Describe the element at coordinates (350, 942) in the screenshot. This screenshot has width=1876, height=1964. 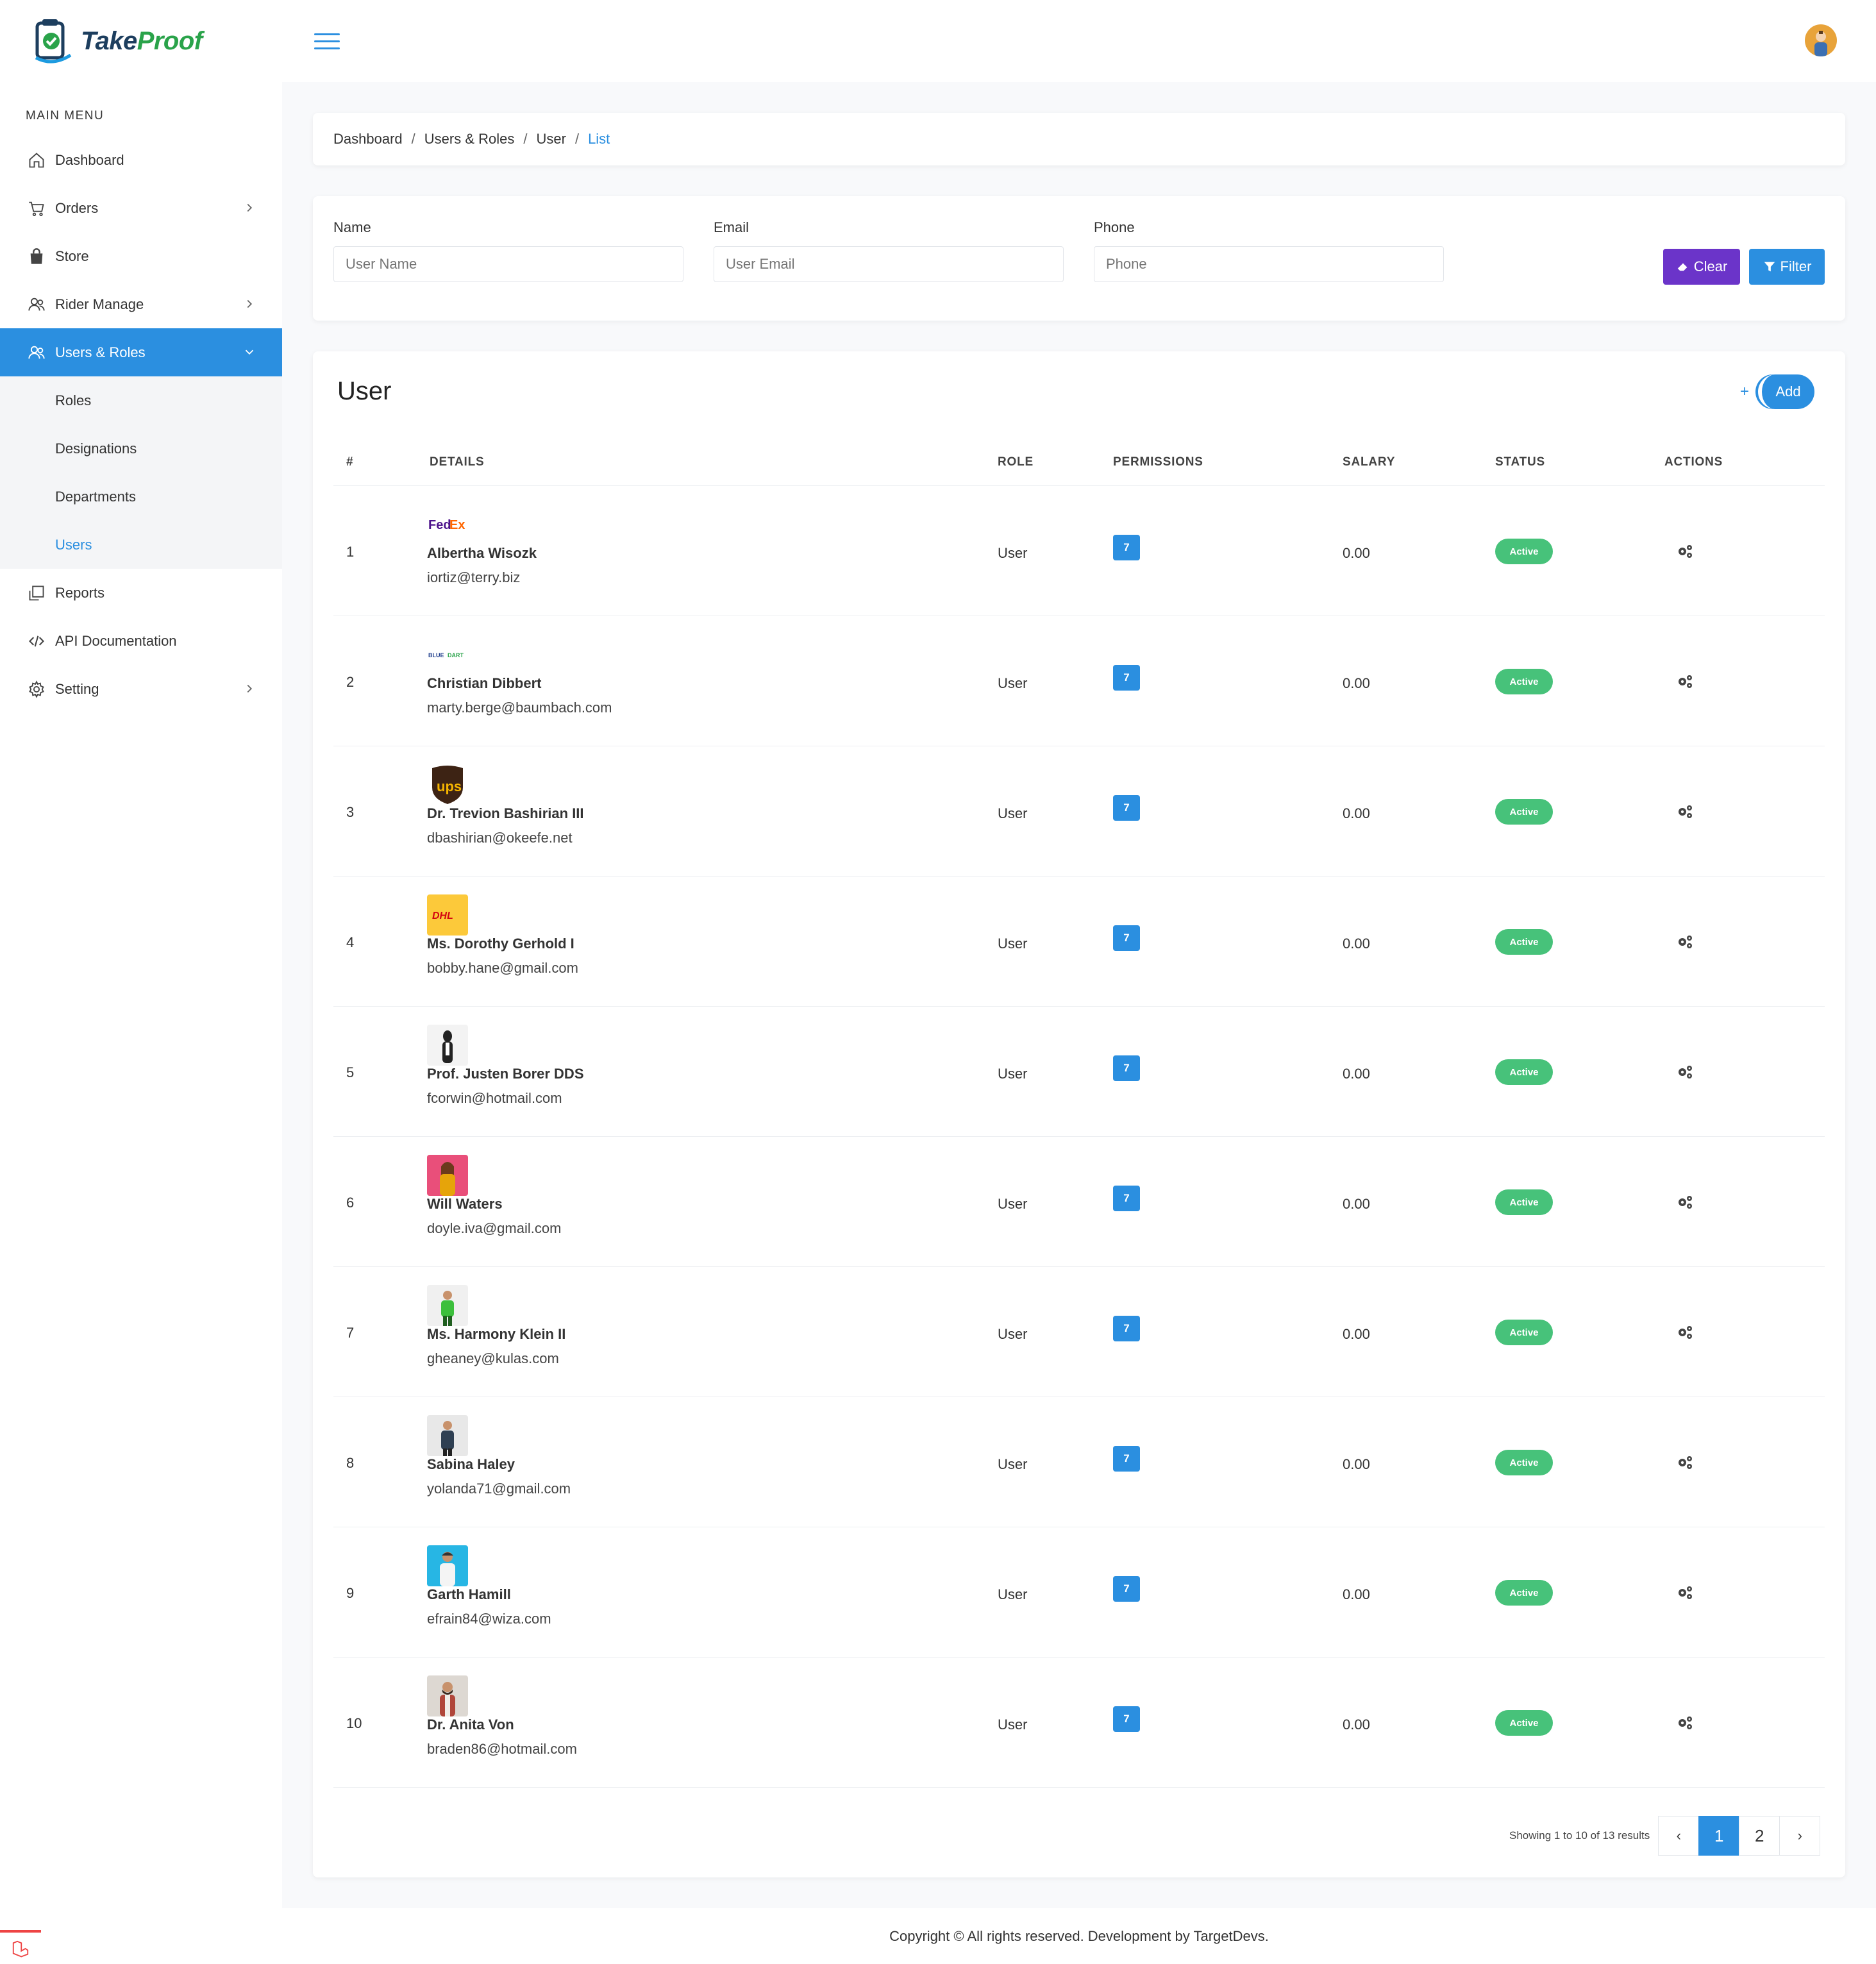
I see `row-number: 4` at that location.